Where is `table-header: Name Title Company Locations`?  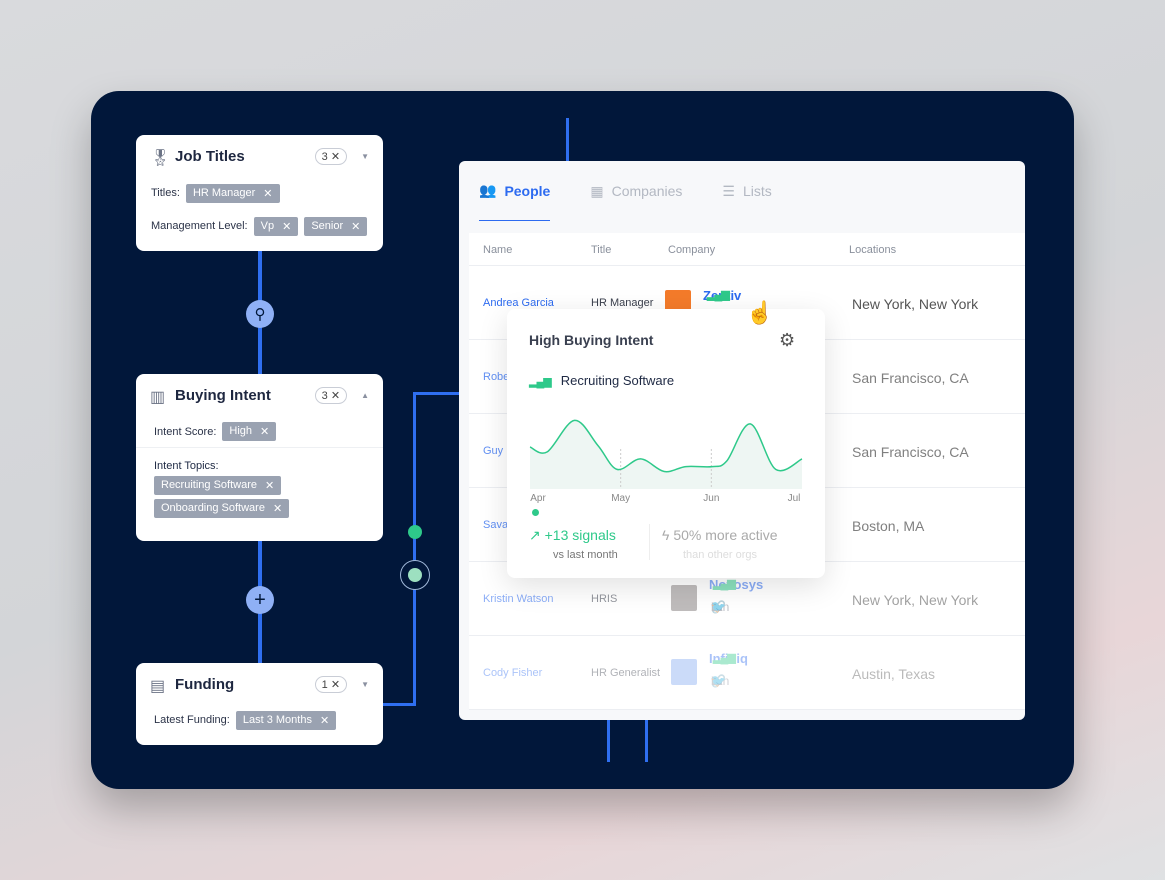 table-header: Name Title Company Locations is located at coordinates (747, 249).